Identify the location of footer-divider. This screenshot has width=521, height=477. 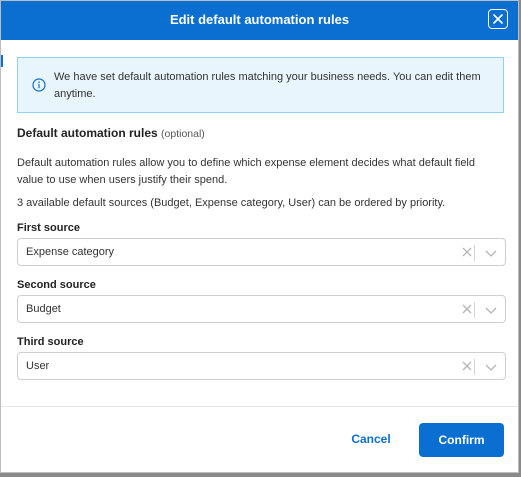
(259, 406).